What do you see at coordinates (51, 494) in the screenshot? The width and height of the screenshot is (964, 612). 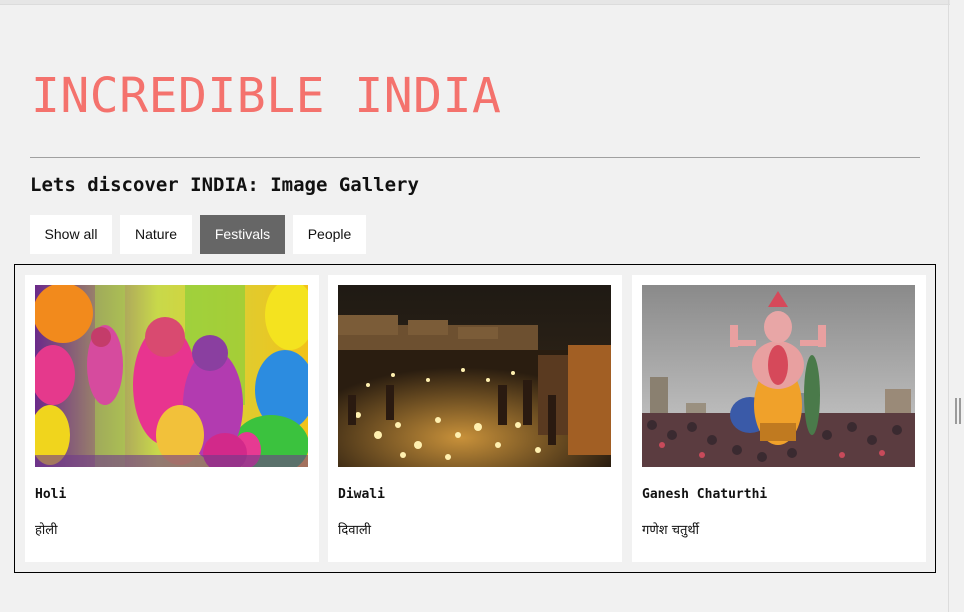 I see `card-title: Holi` at bounding box center [51, 494].